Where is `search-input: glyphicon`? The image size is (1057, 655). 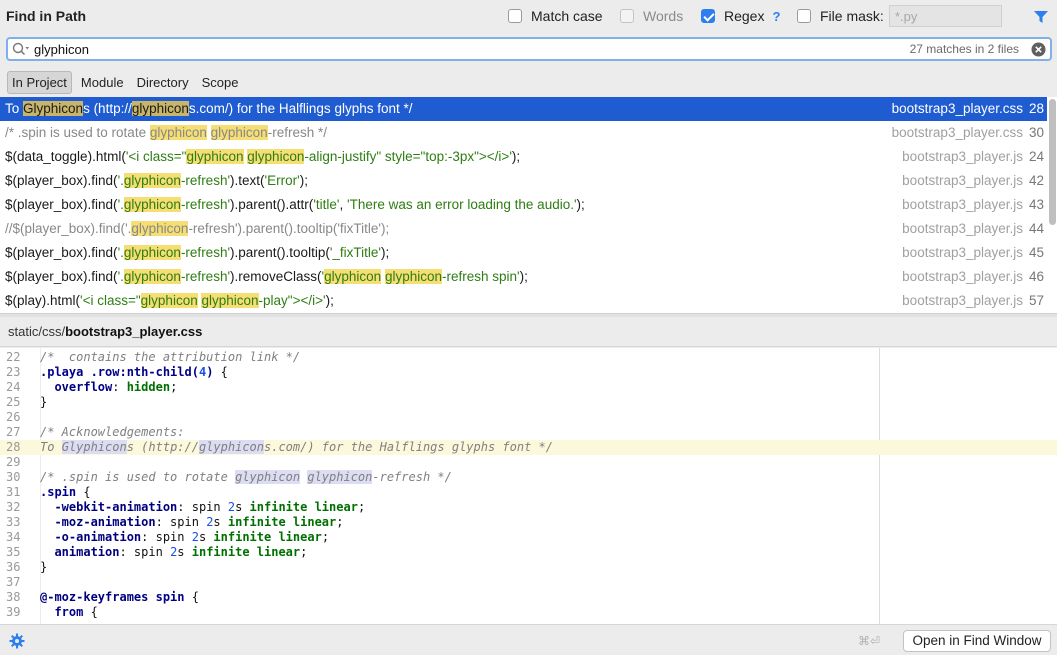
search-input: glyphicon is located at coordinates (61, 49).